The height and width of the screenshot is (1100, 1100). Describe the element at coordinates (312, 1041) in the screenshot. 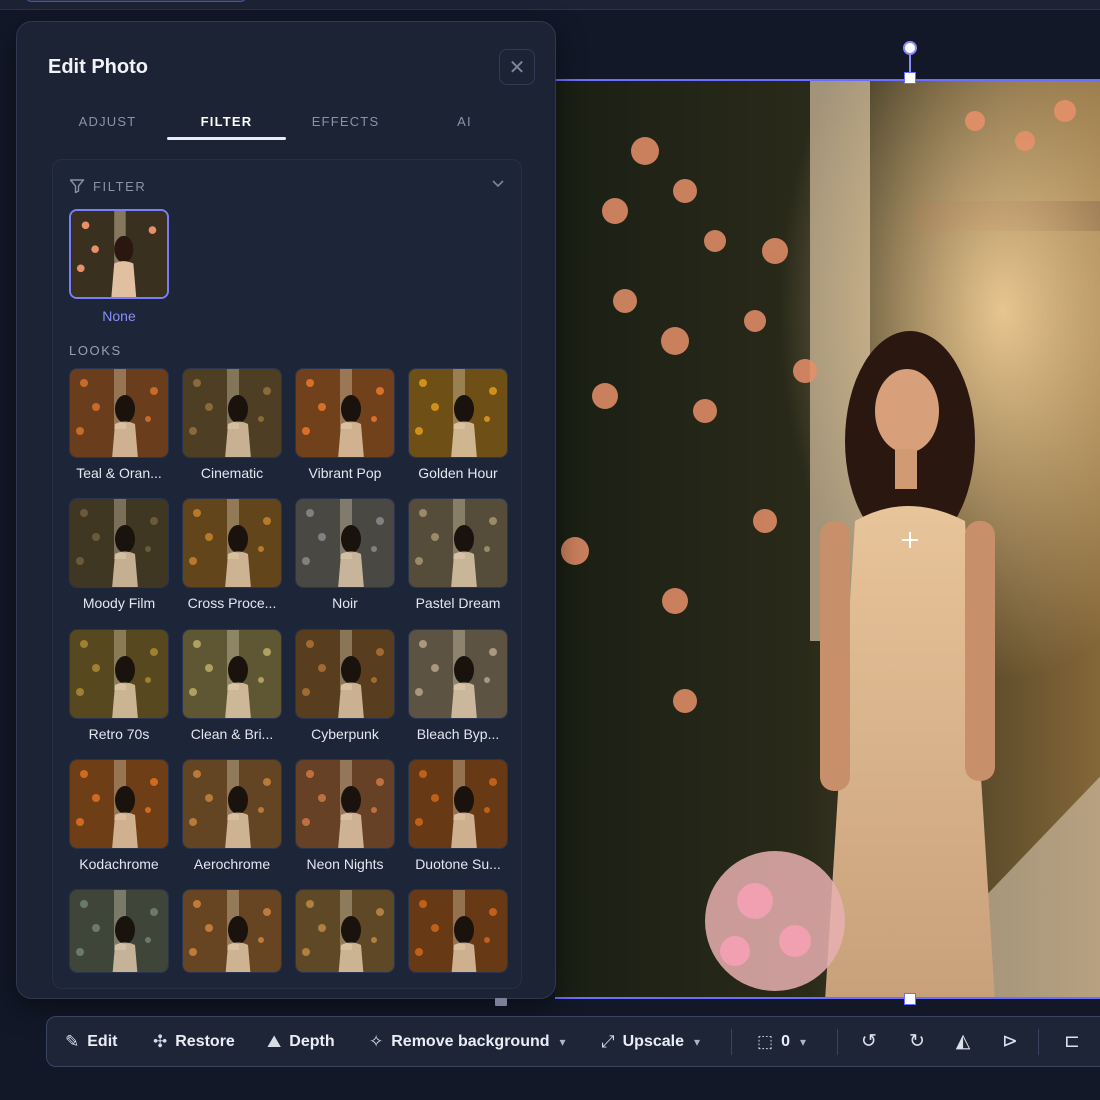

I see `depth-label: Depth` at that location.